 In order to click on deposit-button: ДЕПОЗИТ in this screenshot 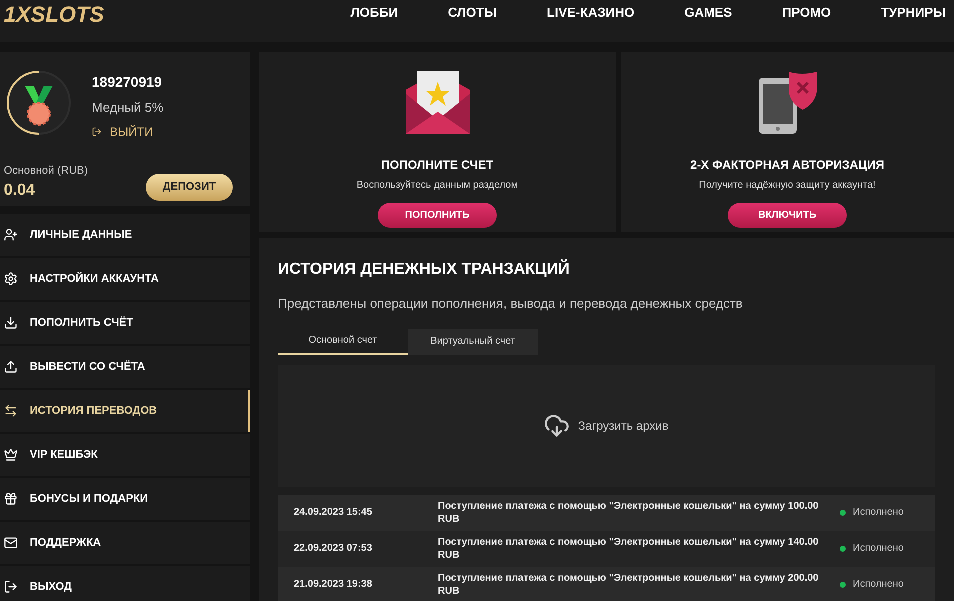, I will do `click(189, 187)`.